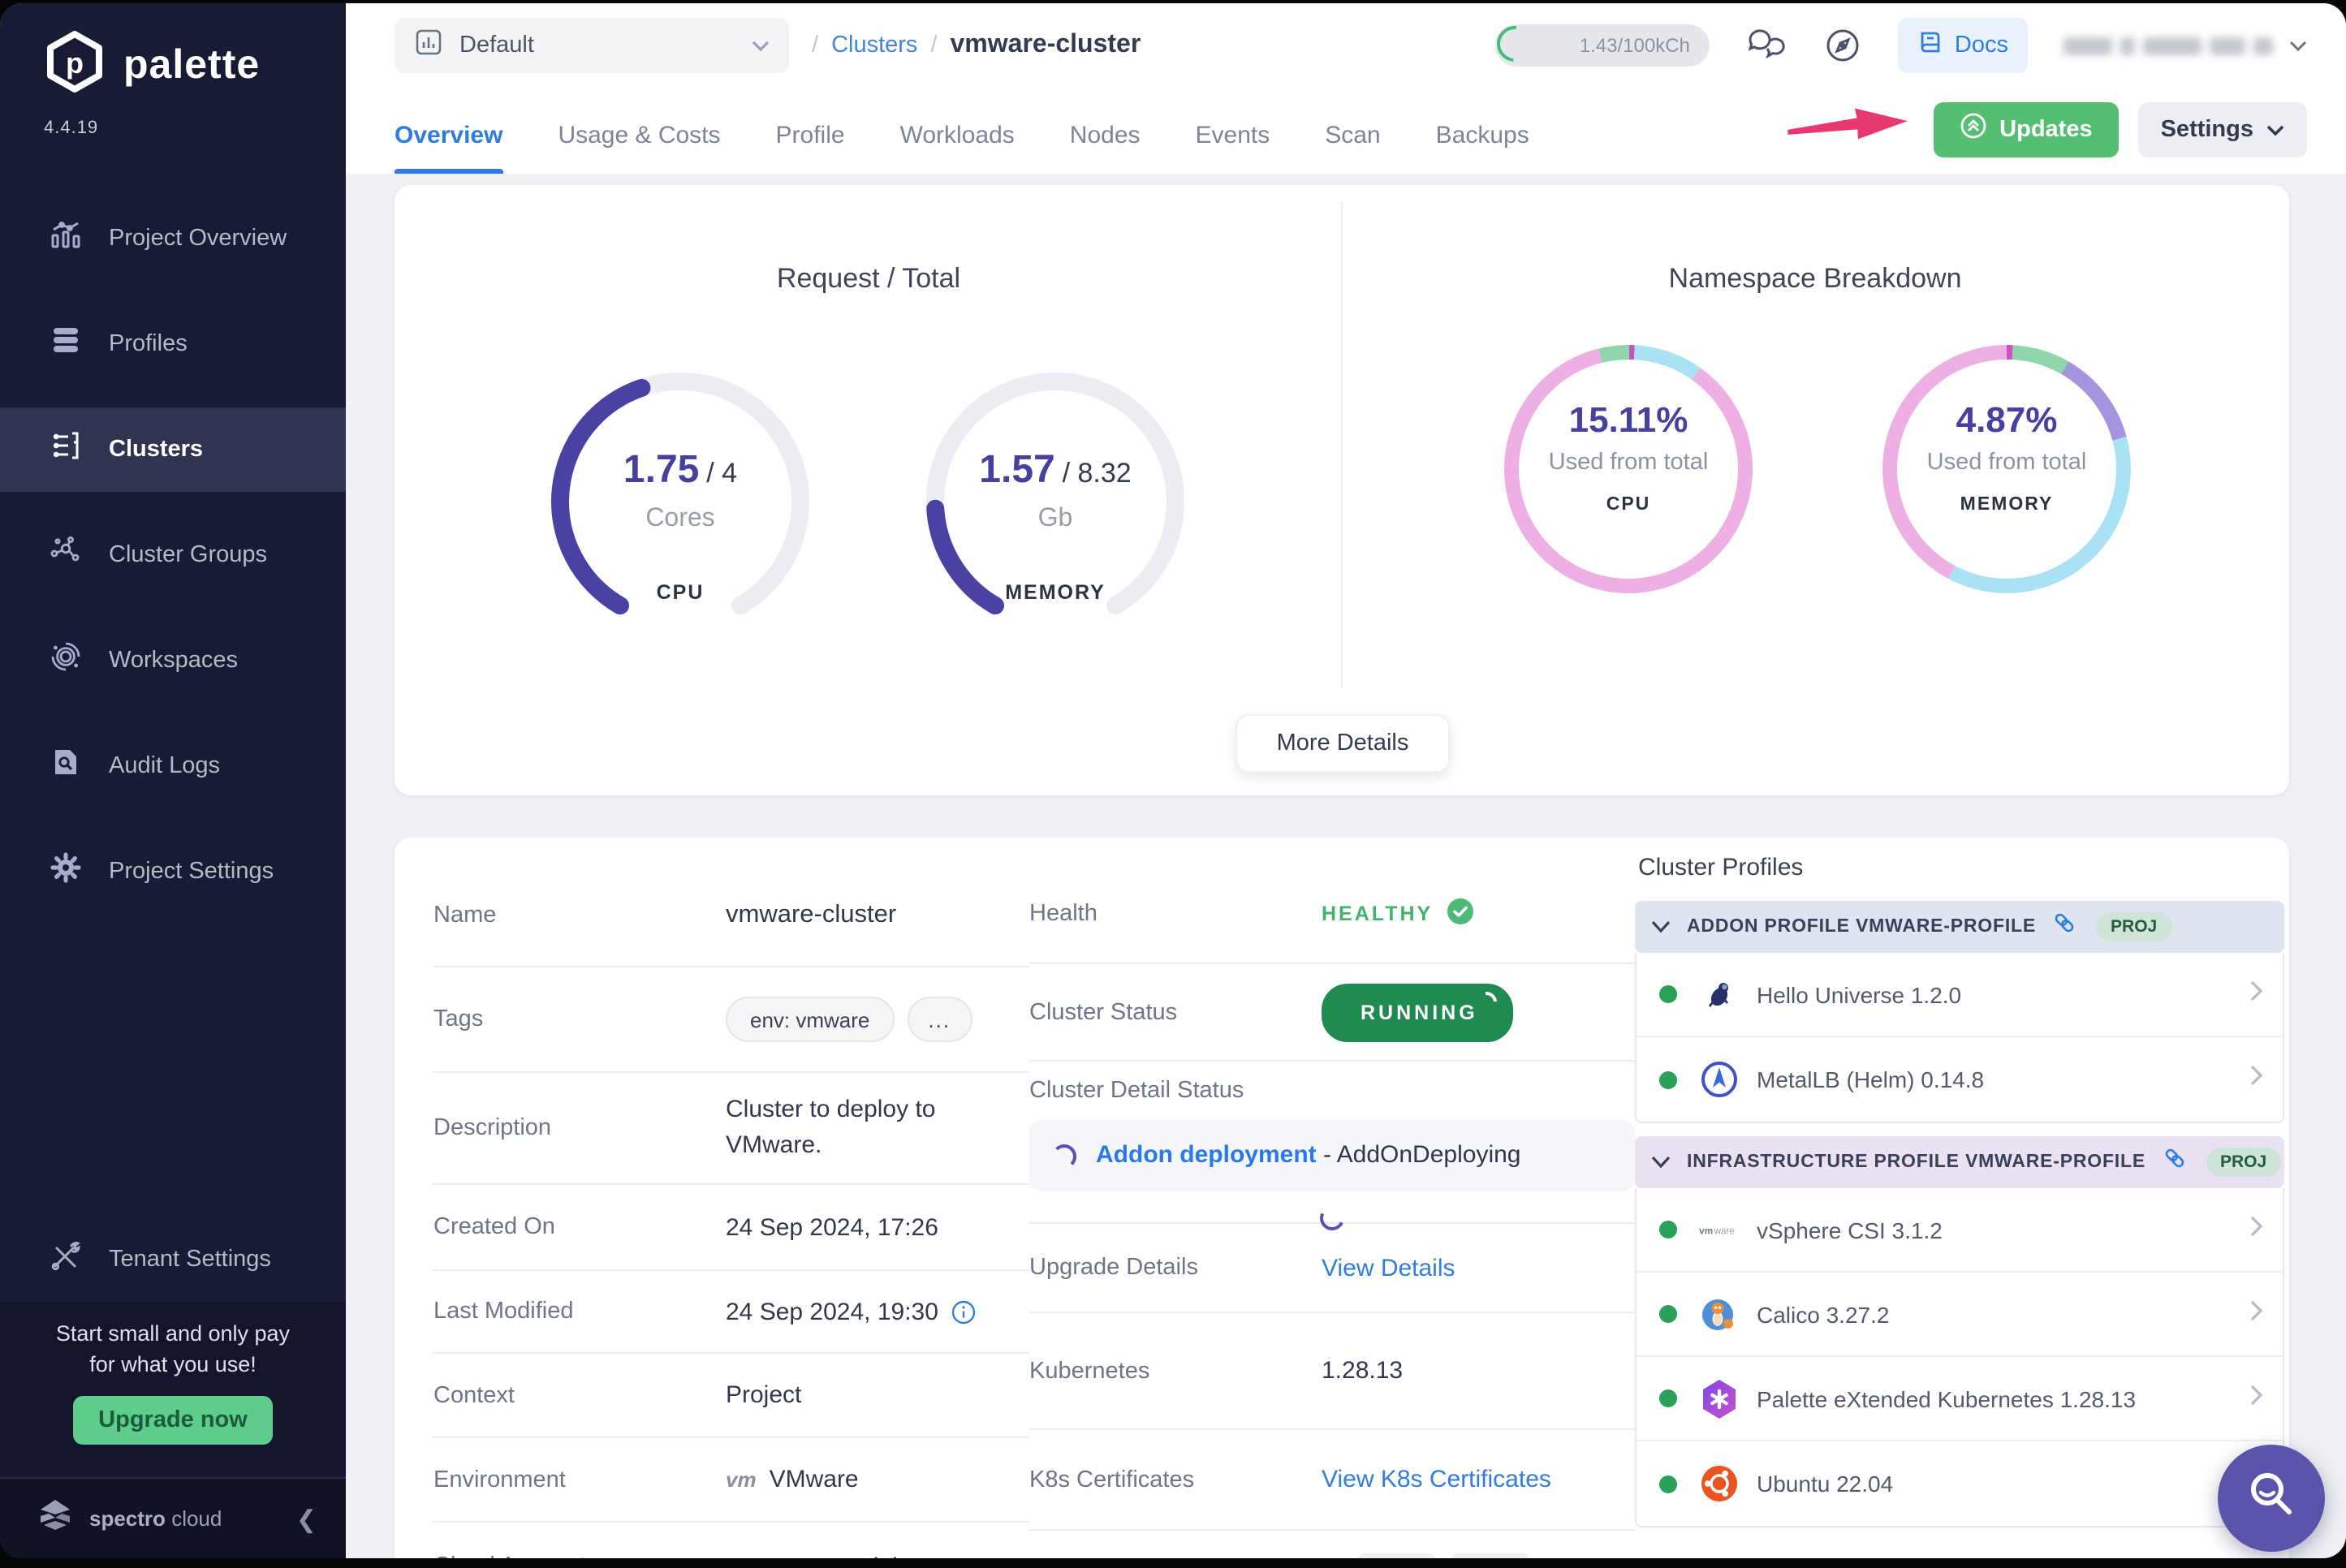 Image resolution: width=2346 pixels, height=1568 pixels. I want to click on tab-workloads: Workloads, so click(957, 135).